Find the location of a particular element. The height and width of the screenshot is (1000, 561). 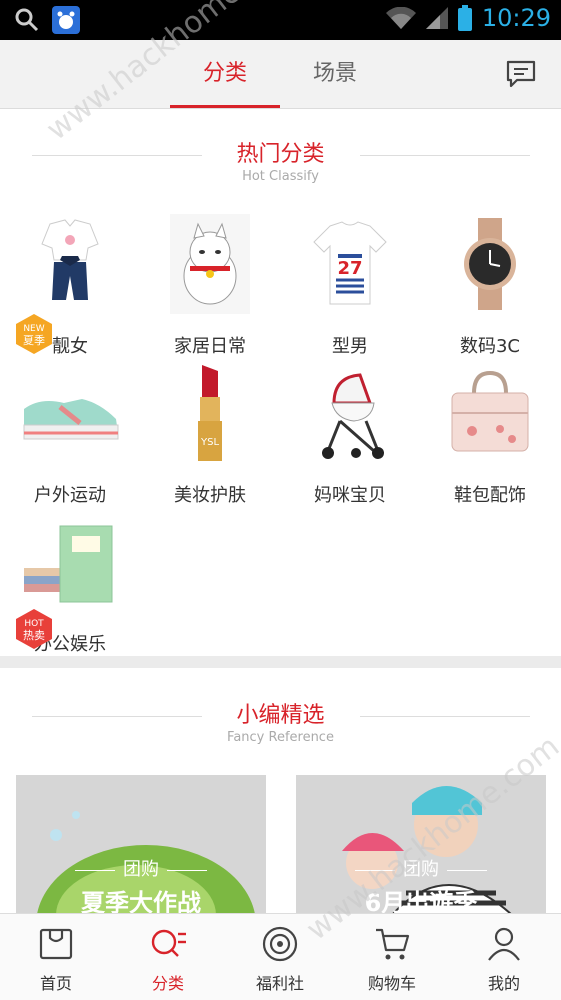

nav-home: 首页 is located at coordinates (56, 957).